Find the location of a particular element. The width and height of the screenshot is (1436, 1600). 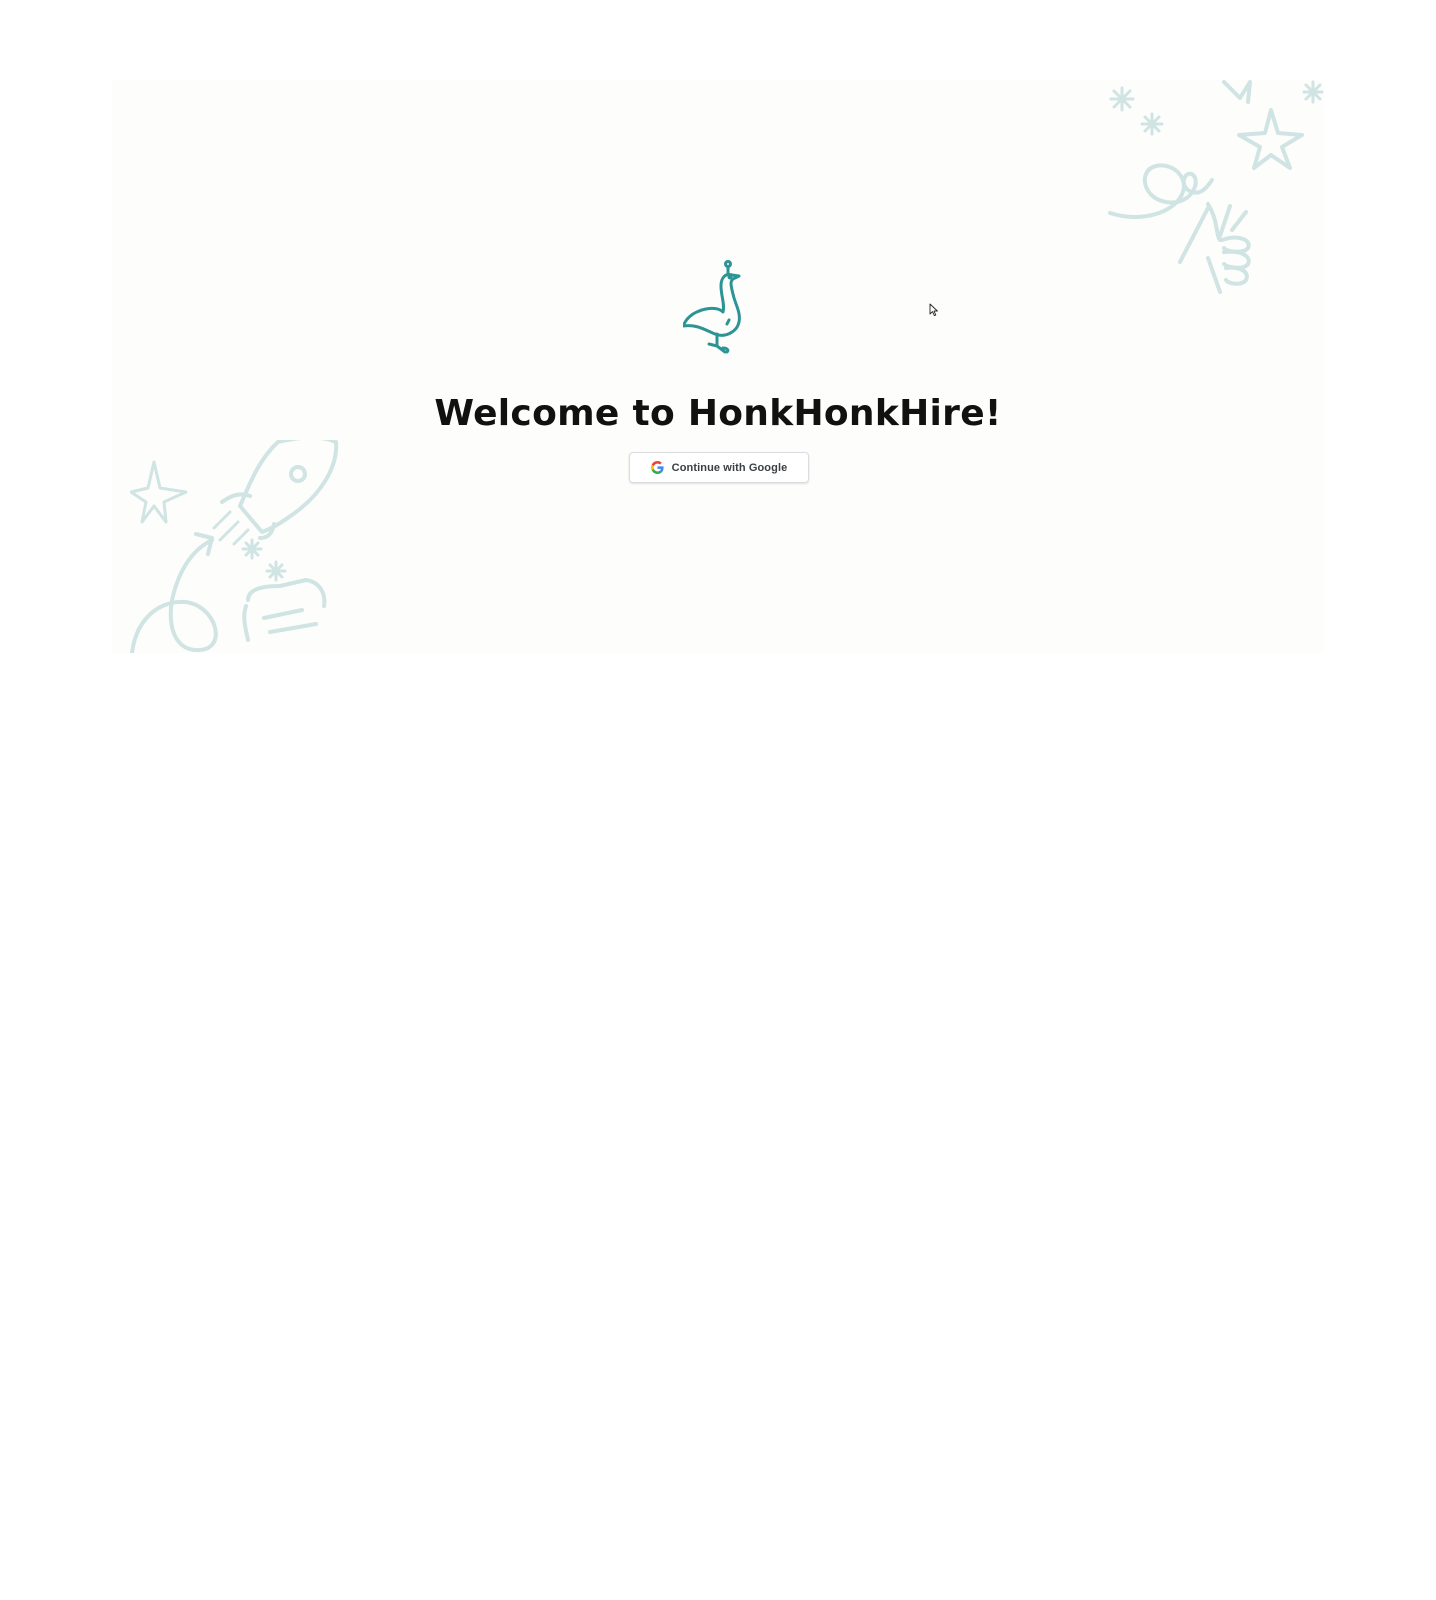

goose-icon is located at coordinates (712, 307).